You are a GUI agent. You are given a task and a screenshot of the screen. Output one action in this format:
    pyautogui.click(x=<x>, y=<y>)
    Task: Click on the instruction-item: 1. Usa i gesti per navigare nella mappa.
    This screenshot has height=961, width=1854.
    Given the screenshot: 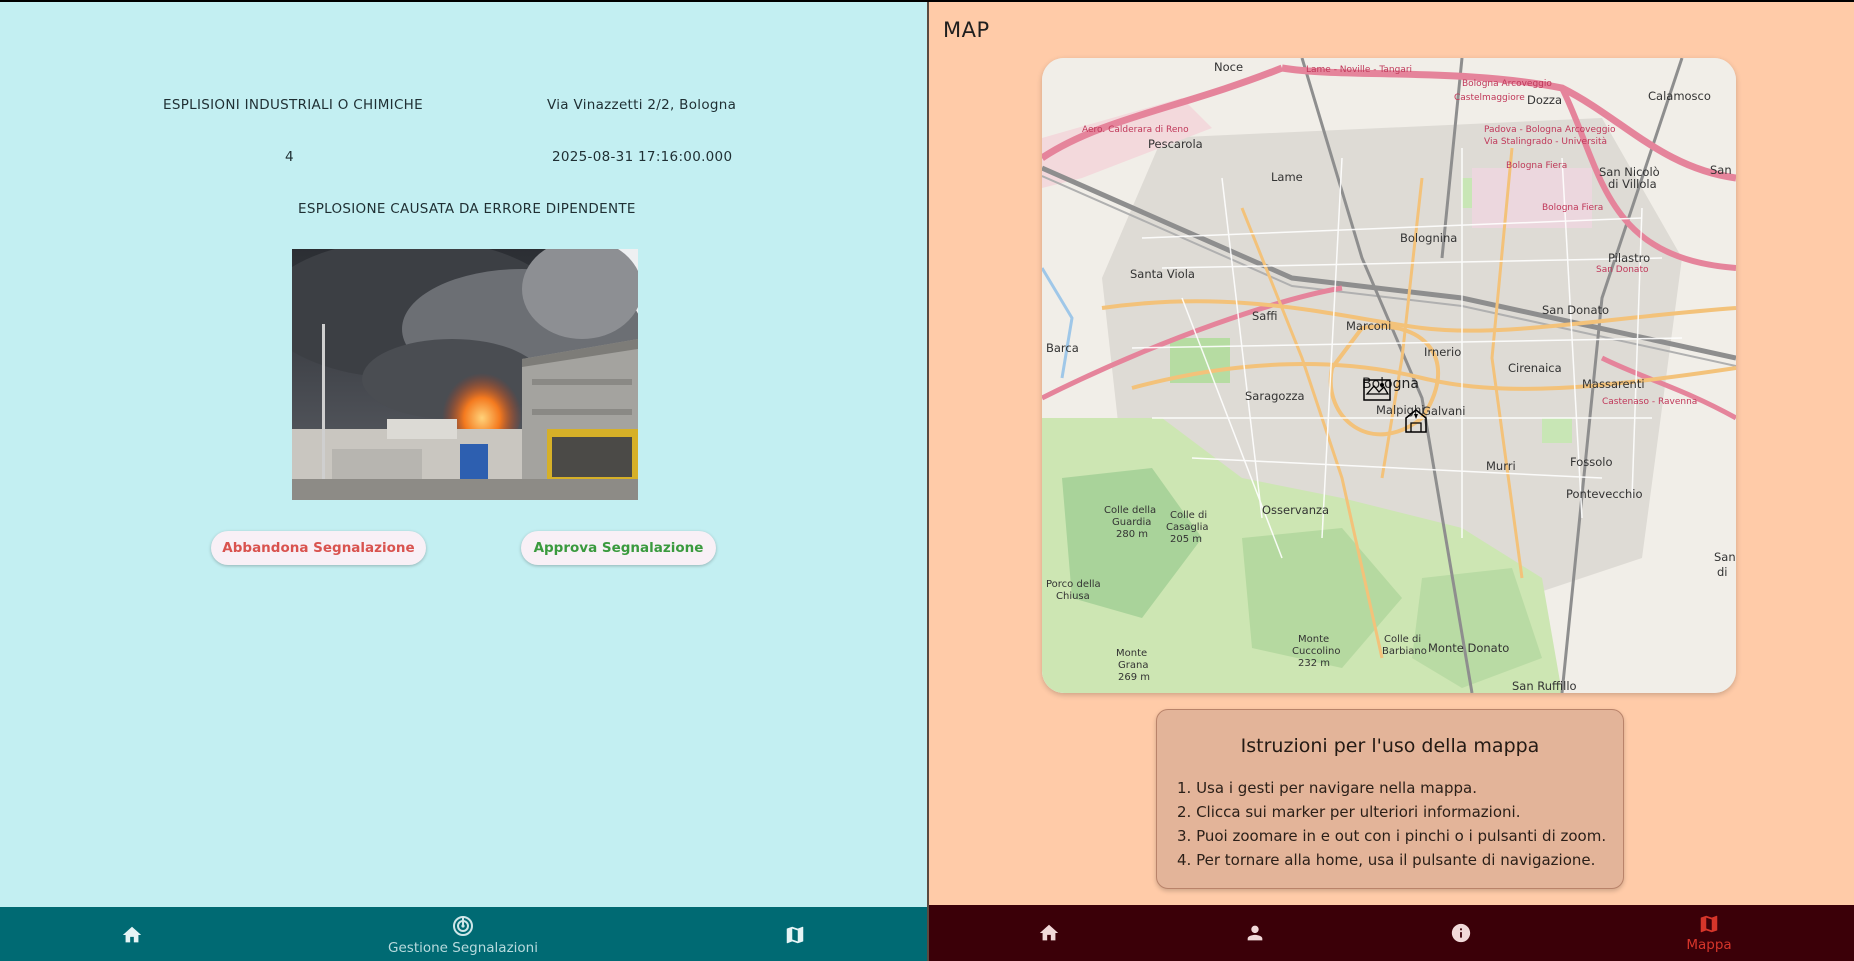 What is the action you would take?
    pyautogui.click(x=1327, y=788)
    